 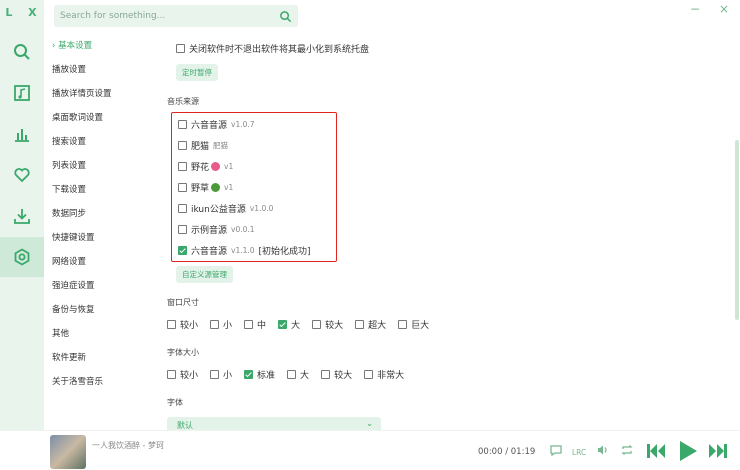 What do you see at coordinates (99, 382) in the screenshot?
I see `nav-item-about: 关于洛雪音乐` at bounding box center [99, 382].